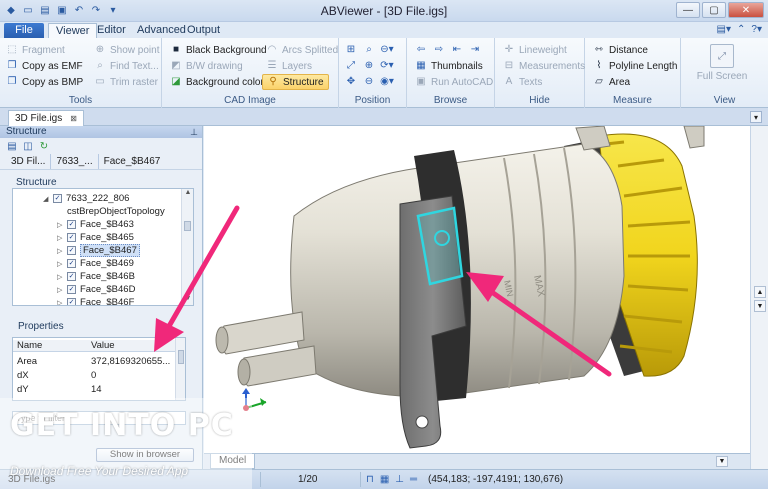 This screenshot has height=489, width=768. Describe the element at coordinates (51, 345) in the screenshot. I see `column-header-name: Name` at that location.